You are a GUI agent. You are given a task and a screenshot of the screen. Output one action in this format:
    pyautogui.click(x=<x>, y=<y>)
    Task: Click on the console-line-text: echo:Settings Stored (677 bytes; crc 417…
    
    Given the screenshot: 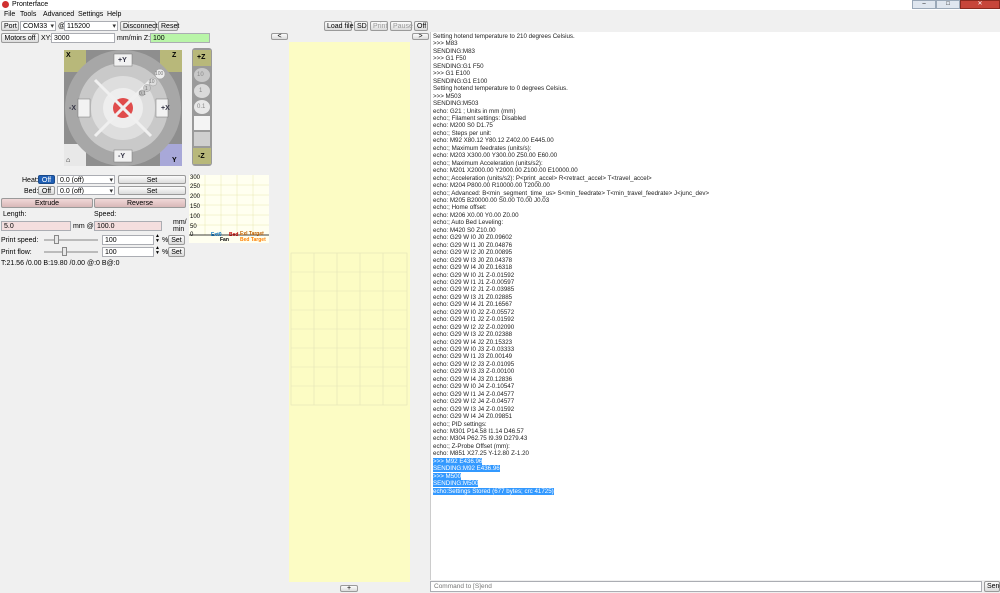 What is the action you would take?
    pyautogui.click(x=493, y=491)
    